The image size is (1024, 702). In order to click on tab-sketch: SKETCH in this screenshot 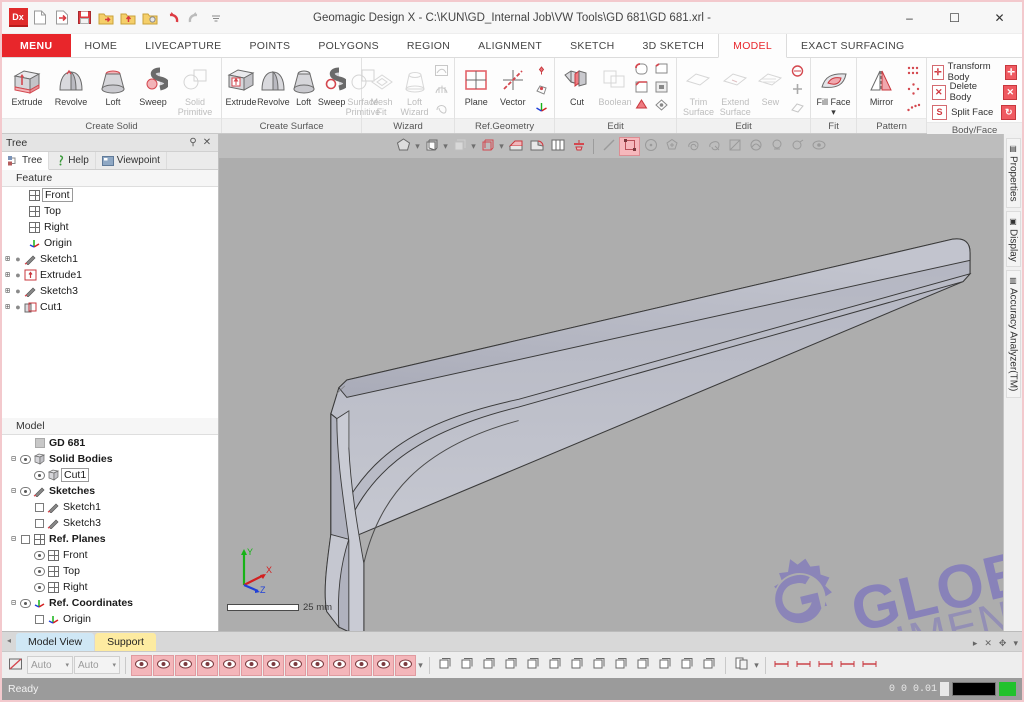, I will do `click(592, 45)`.